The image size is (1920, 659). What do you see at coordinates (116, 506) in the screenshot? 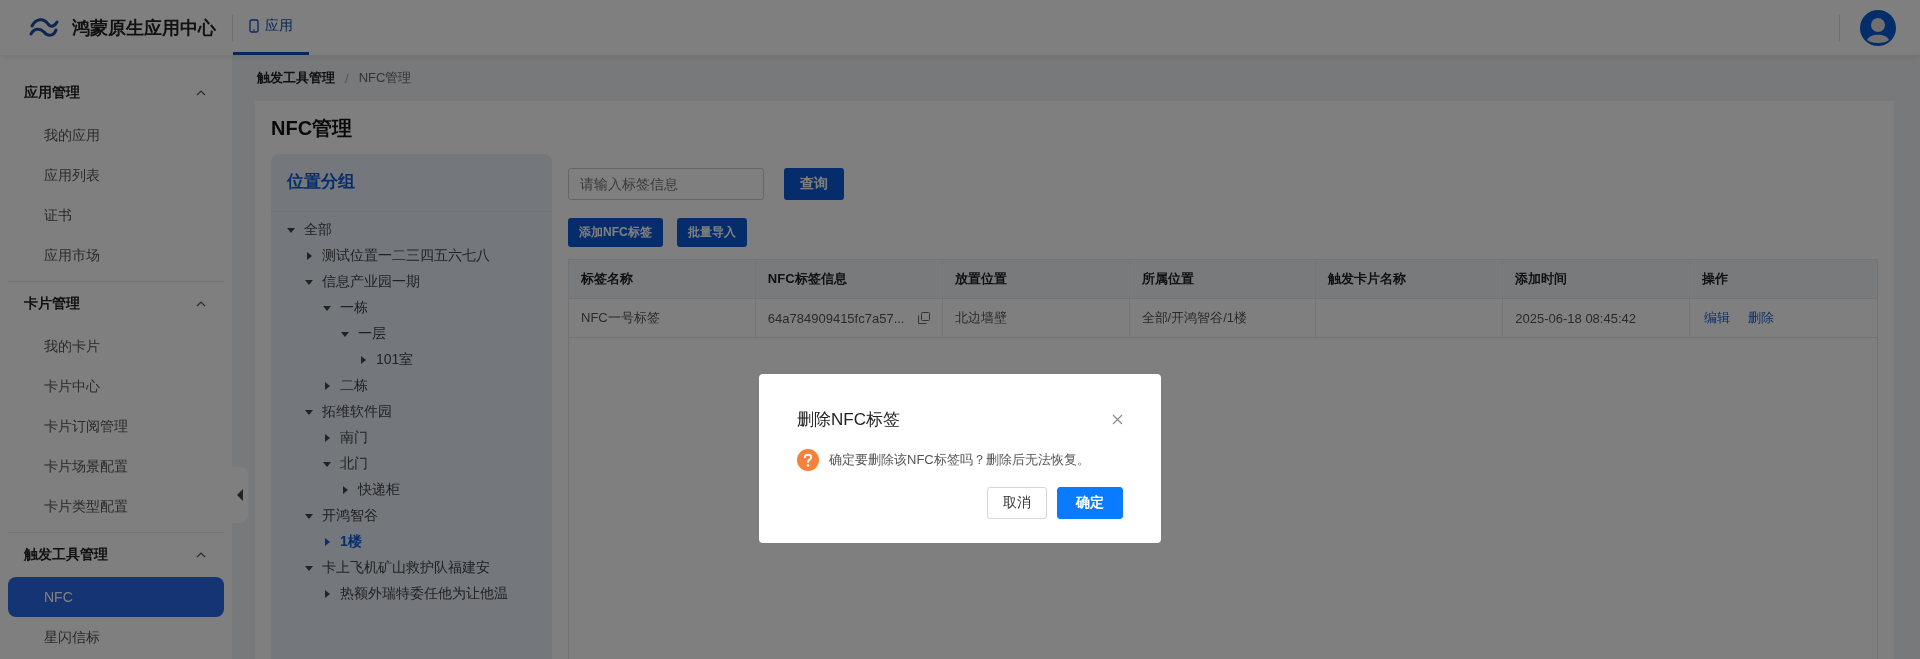
I see `menu-item: 卡片类型配置` at bounding box center [116, 506].